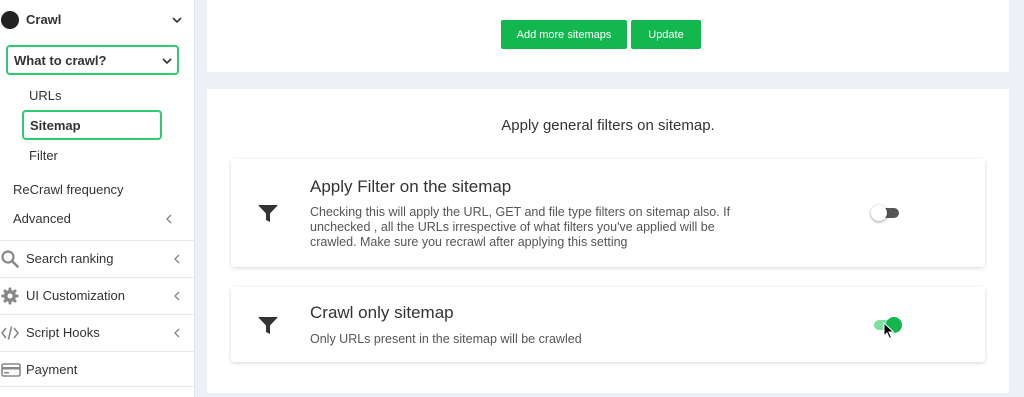 This screenshot has height=397, width=1024. Describe the element at coordinates (52, 369) in the screenshot. I see `payment-label: Payment` at that location.